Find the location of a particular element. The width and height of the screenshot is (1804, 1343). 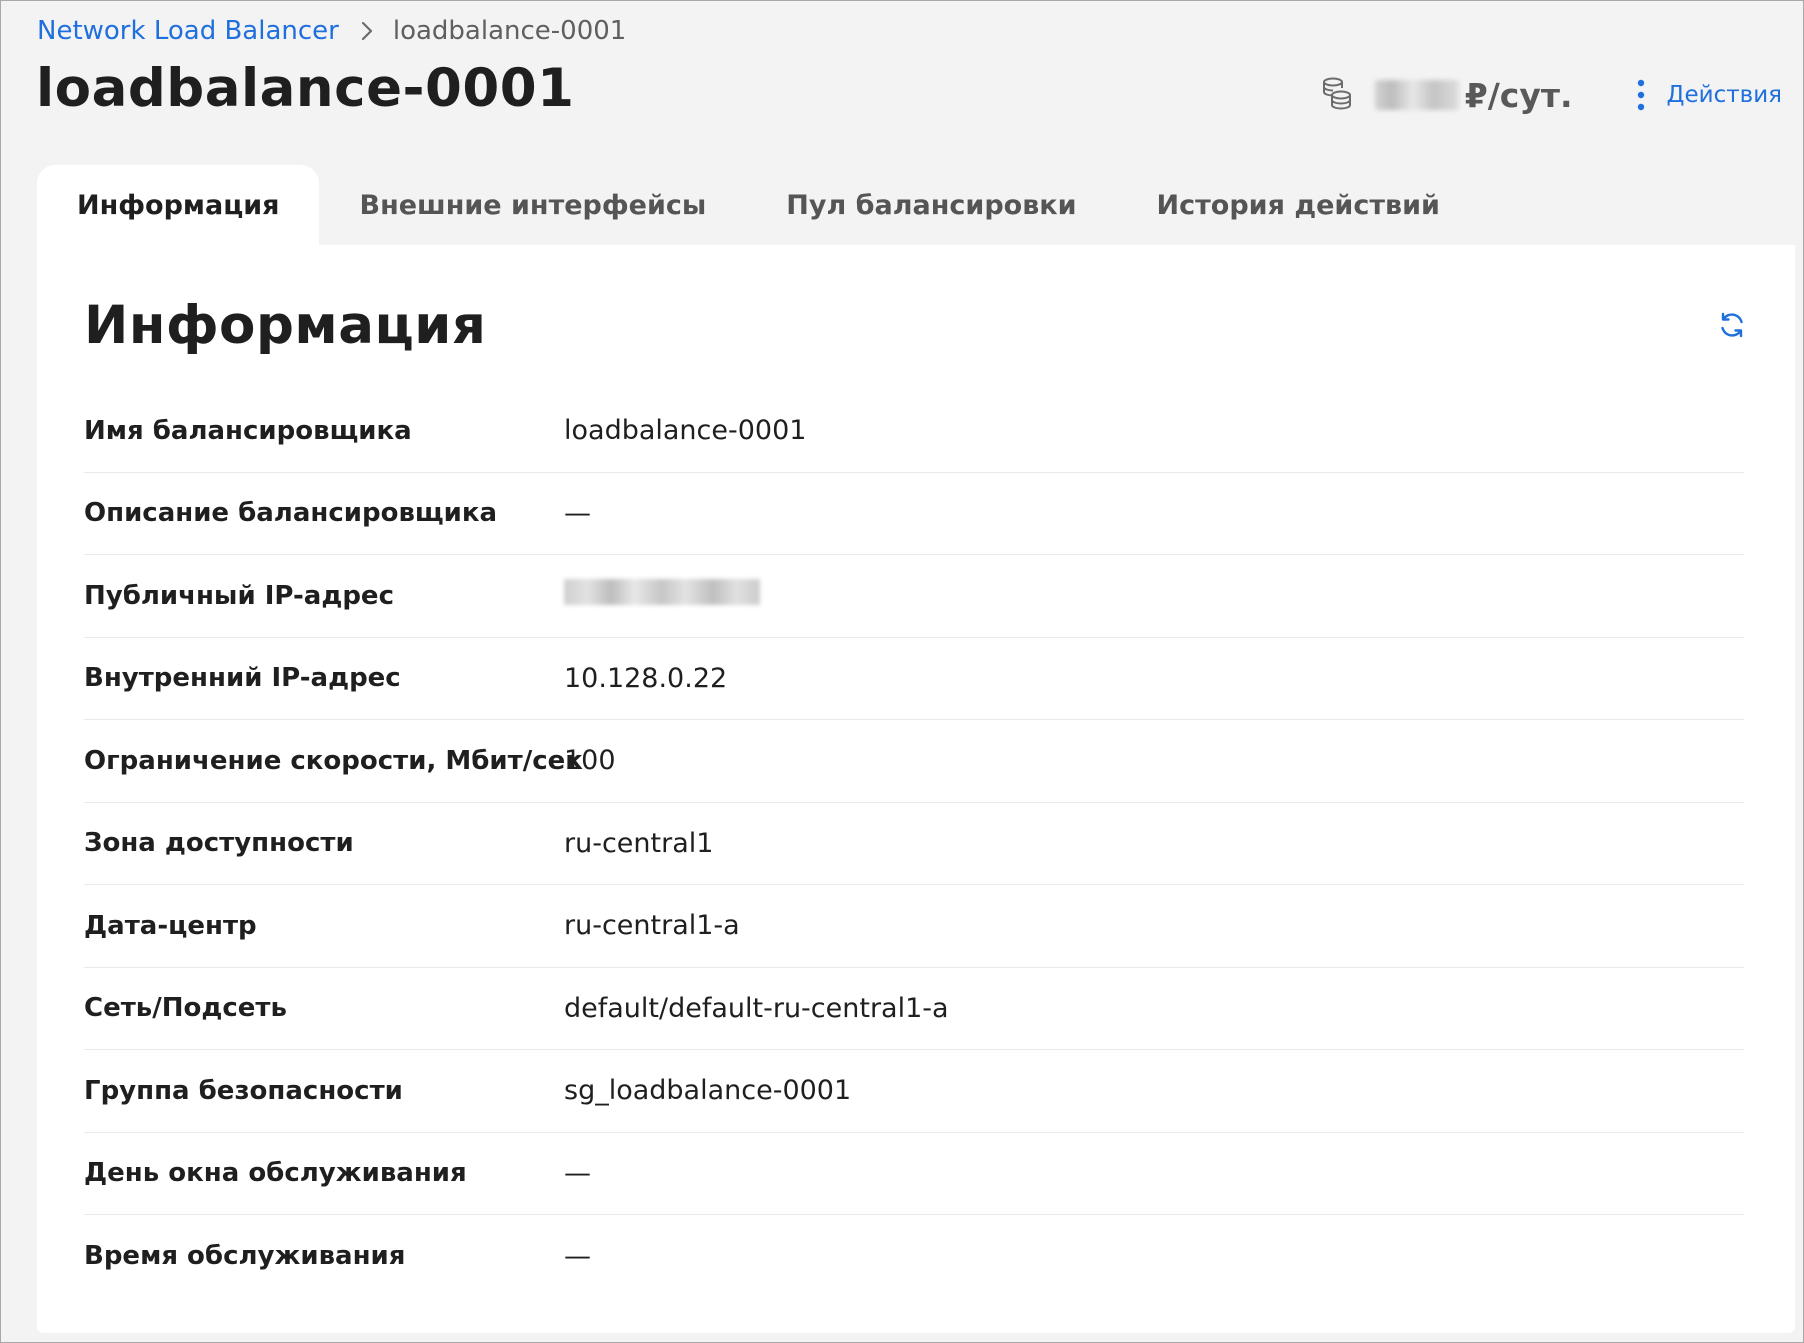

row-label: Сеть/Подсеть is located at coordinates (185, 1008).